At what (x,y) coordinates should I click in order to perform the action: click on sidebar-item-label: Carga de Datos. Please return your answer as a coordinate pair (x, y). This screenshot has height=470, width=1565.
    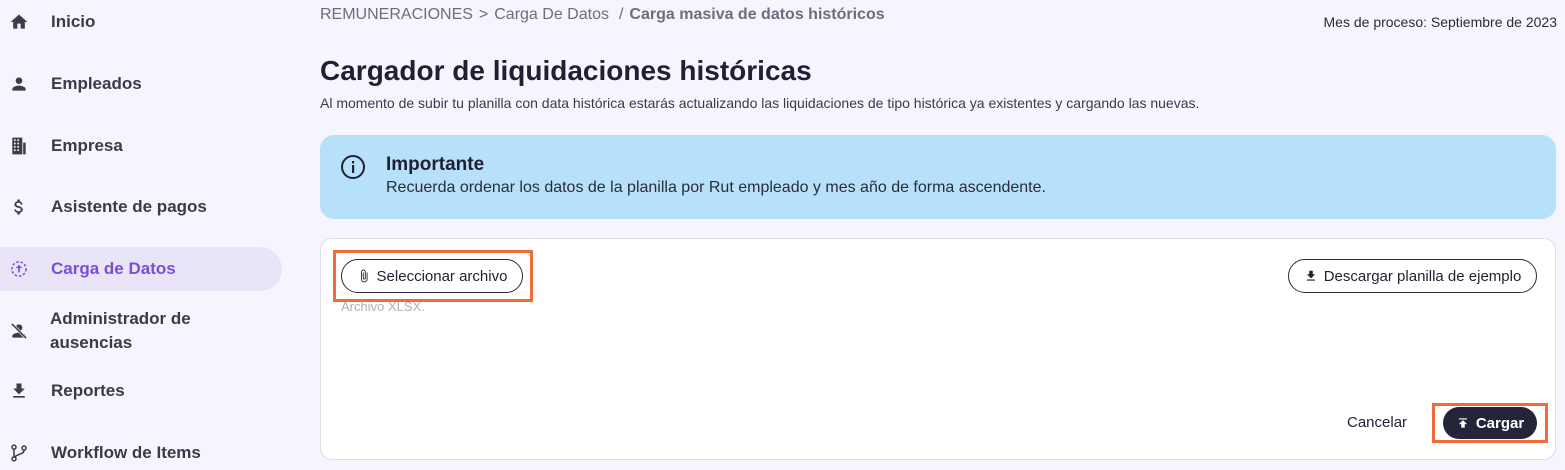
    Looking at the image, I should click on (113, 268).